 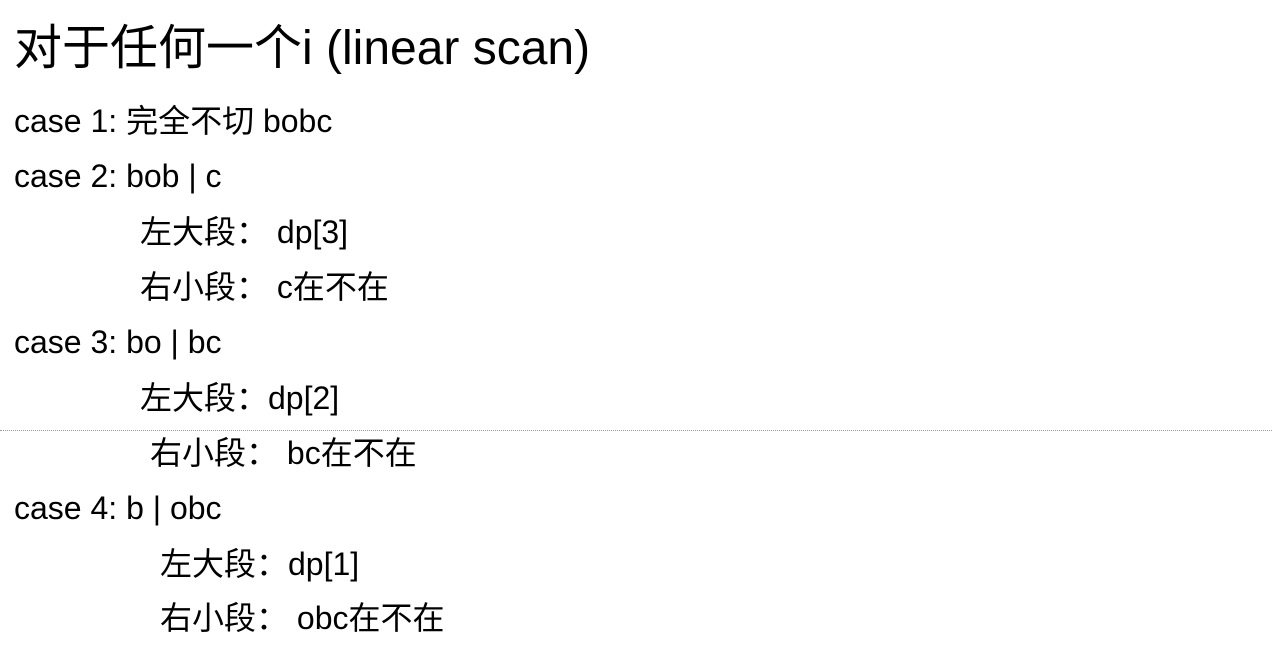 What do you see at coordinates (264, 287) in the screenshot?
I see `case-2-right-segment-line: 右小段： c在不在` at bounding box center [264, 287].